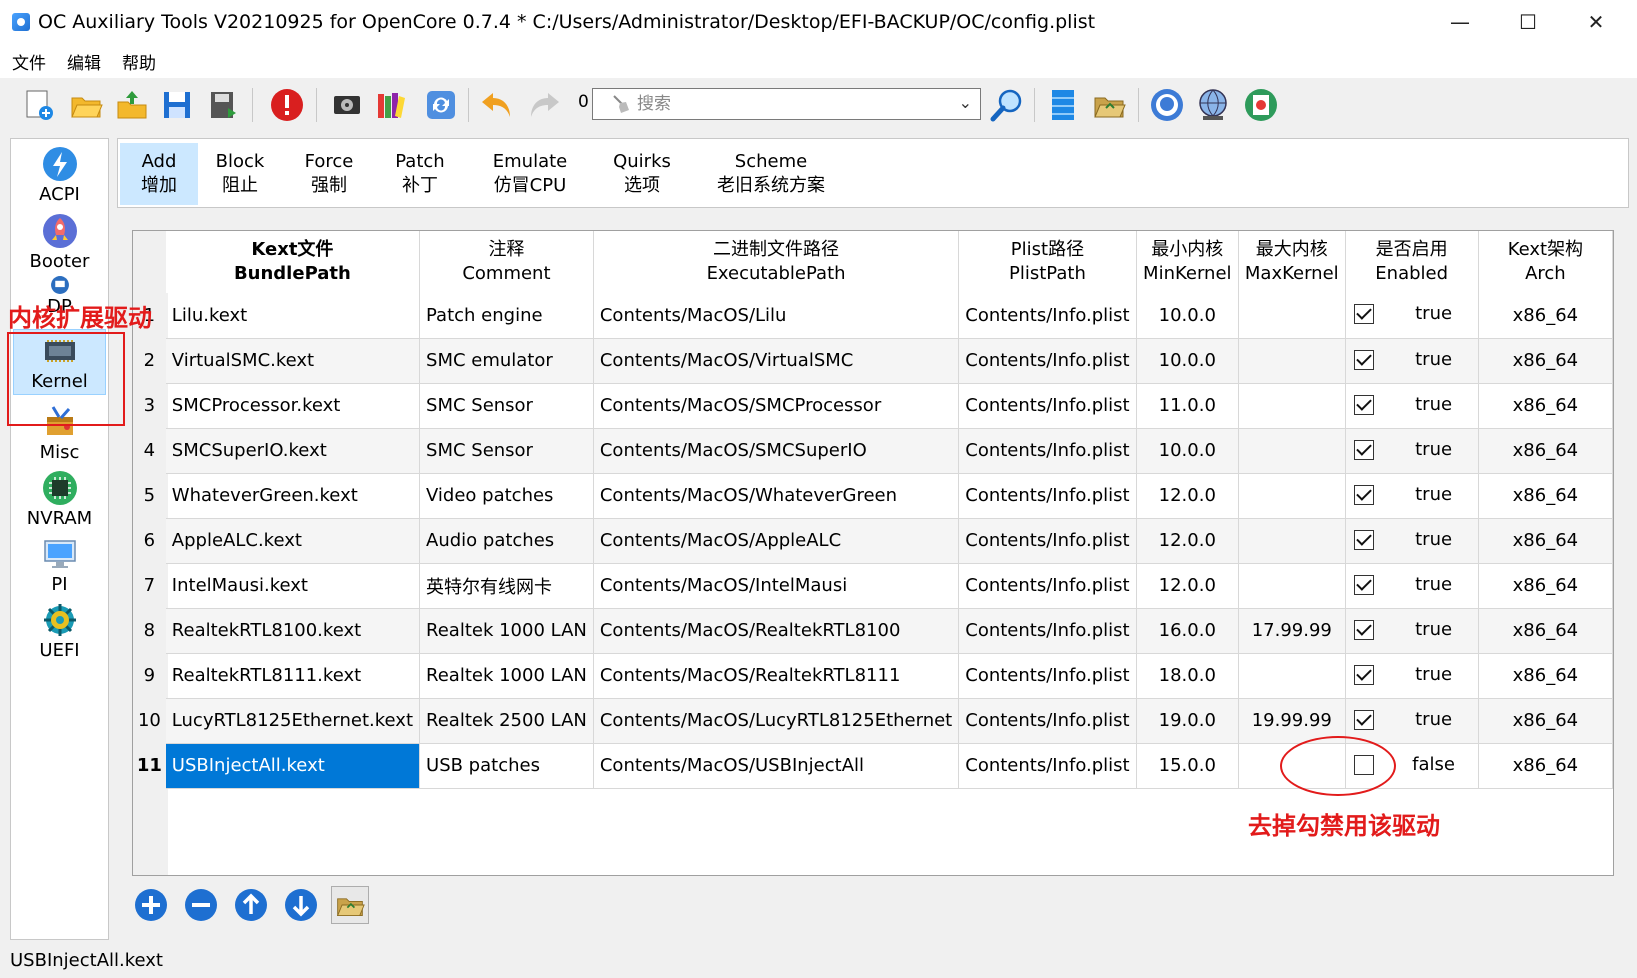 The height and width of the screenshot is (978, 1637). Describe the element at coordinates (1063, 105) in the screenshot. I see `database-icon` at that location.